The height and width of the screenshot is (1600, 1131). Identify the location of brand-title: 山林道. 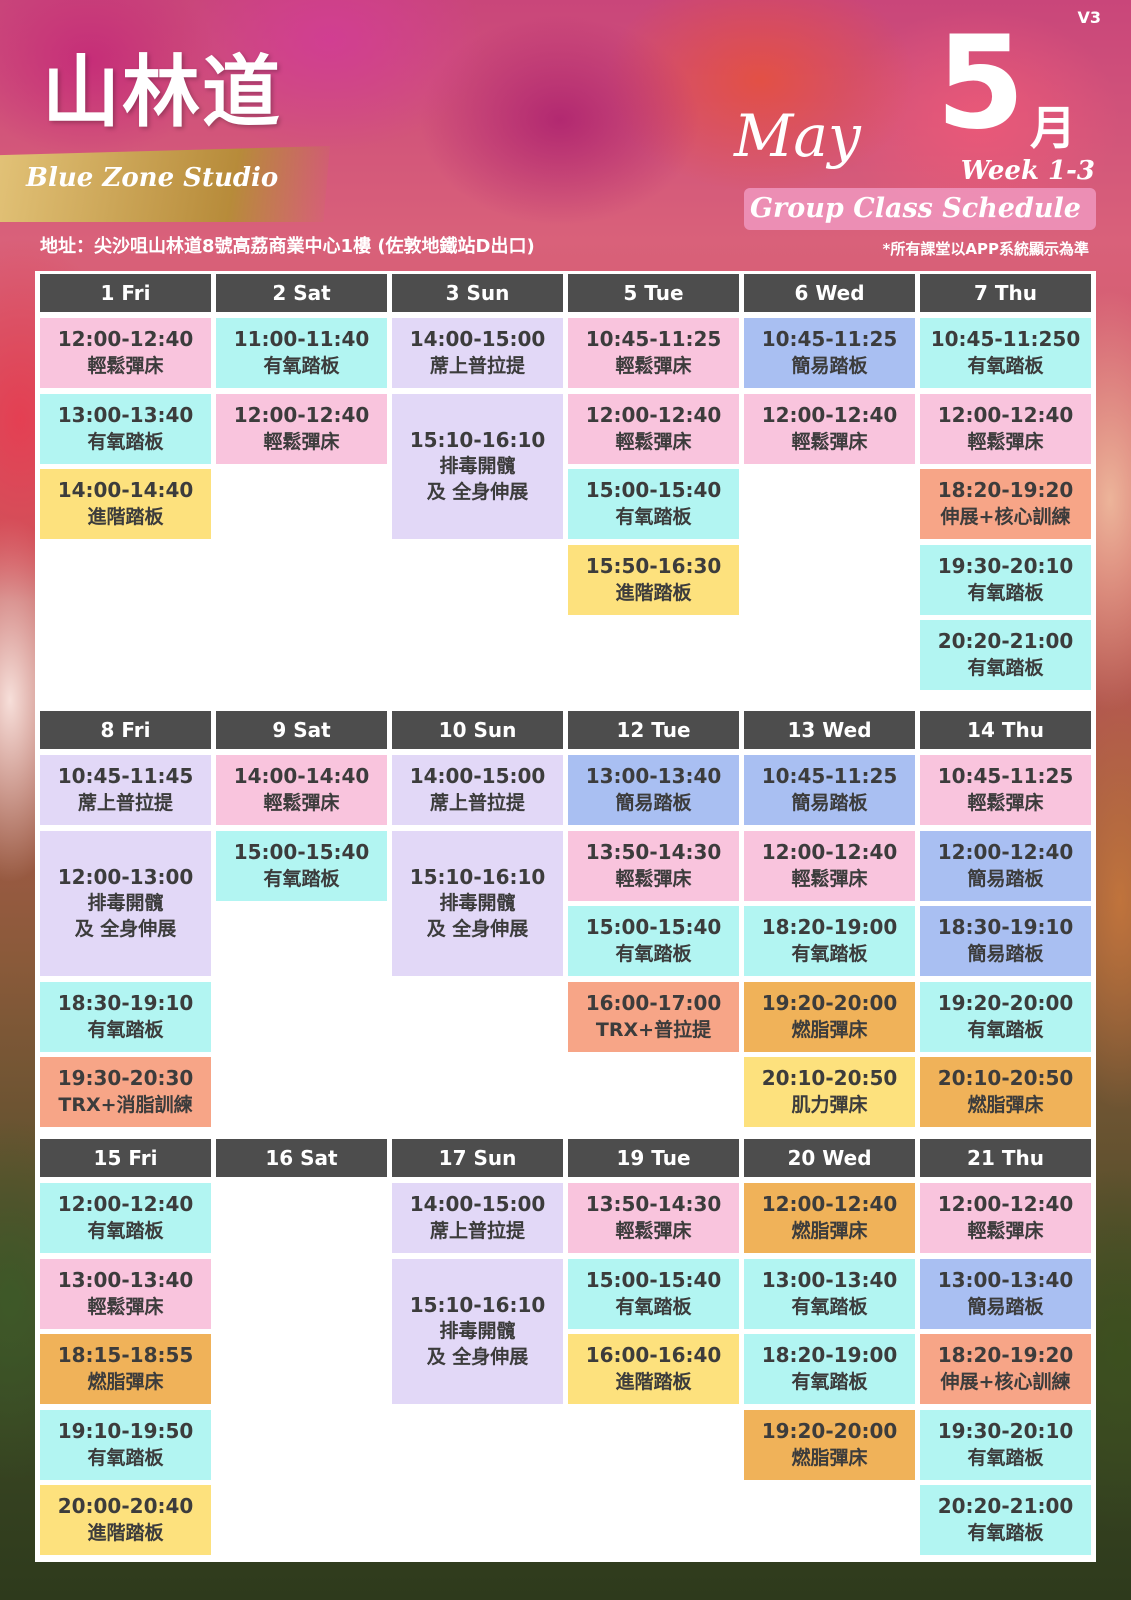
(162, 92).